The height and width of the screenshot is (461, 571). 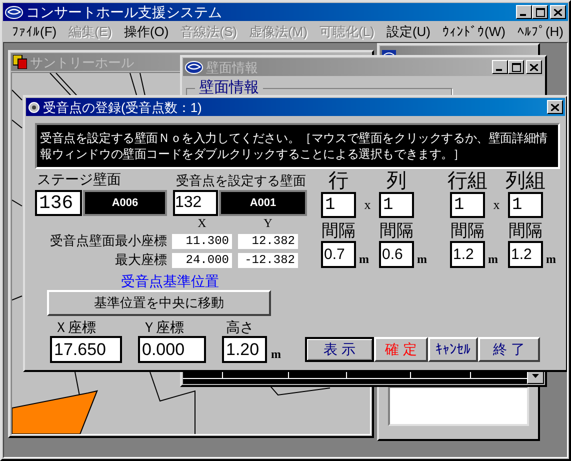 I want to click on window-title: 受音点の登録(受音点数：1), so click(x=122, y=107).